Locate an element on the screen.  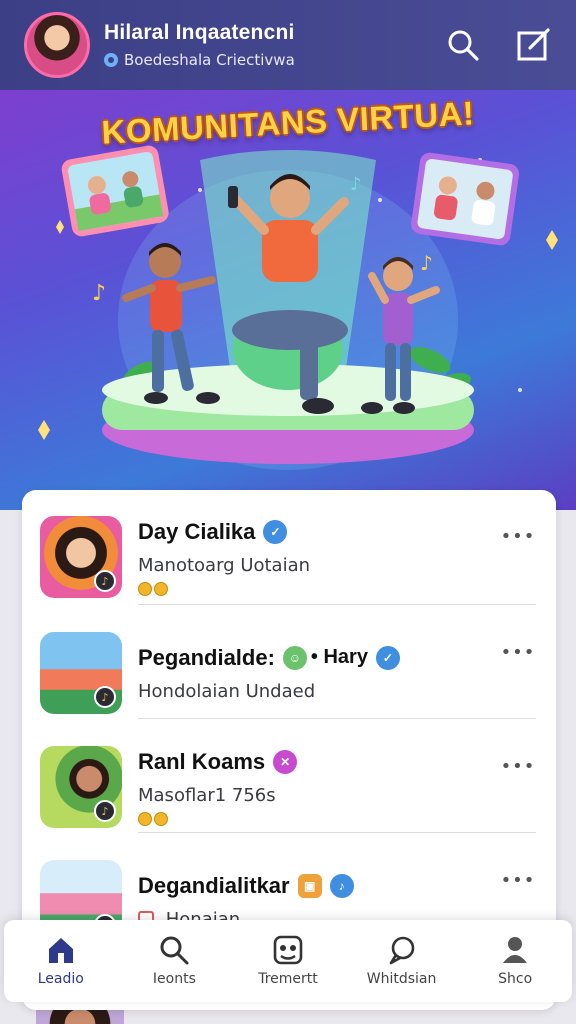
search-button is located at coordinates (463, 45).